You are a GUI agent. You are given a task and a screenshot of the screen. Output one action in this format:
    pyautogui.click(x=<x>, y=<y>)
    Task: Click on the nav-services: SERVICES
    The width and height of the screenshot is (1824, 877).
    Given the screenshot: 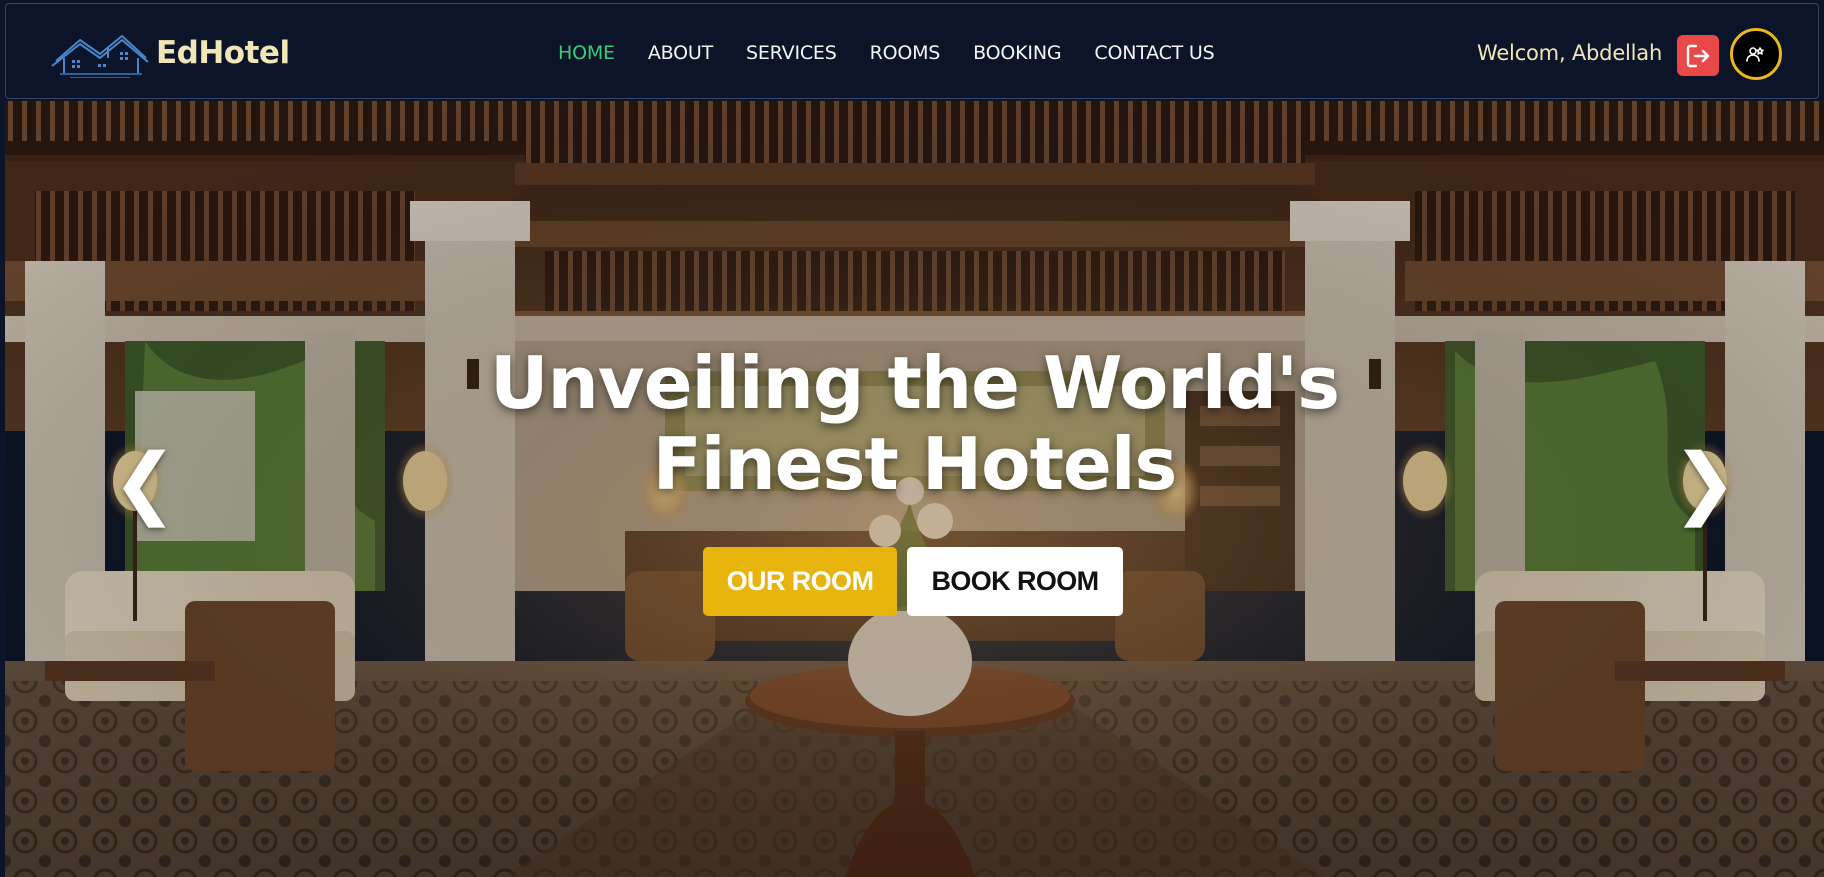 What is the action you would take?
    pyautogui.click(x=791, y=53)
    